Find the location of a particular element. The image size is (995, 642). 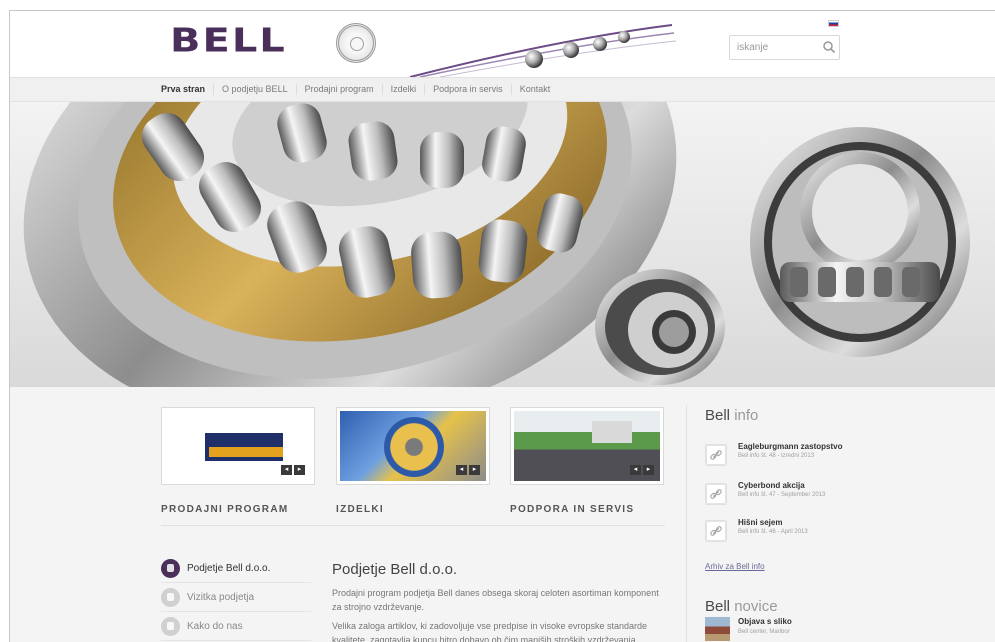

nav-item-kontakt: Kontakt is located at coordinates (534, 89).